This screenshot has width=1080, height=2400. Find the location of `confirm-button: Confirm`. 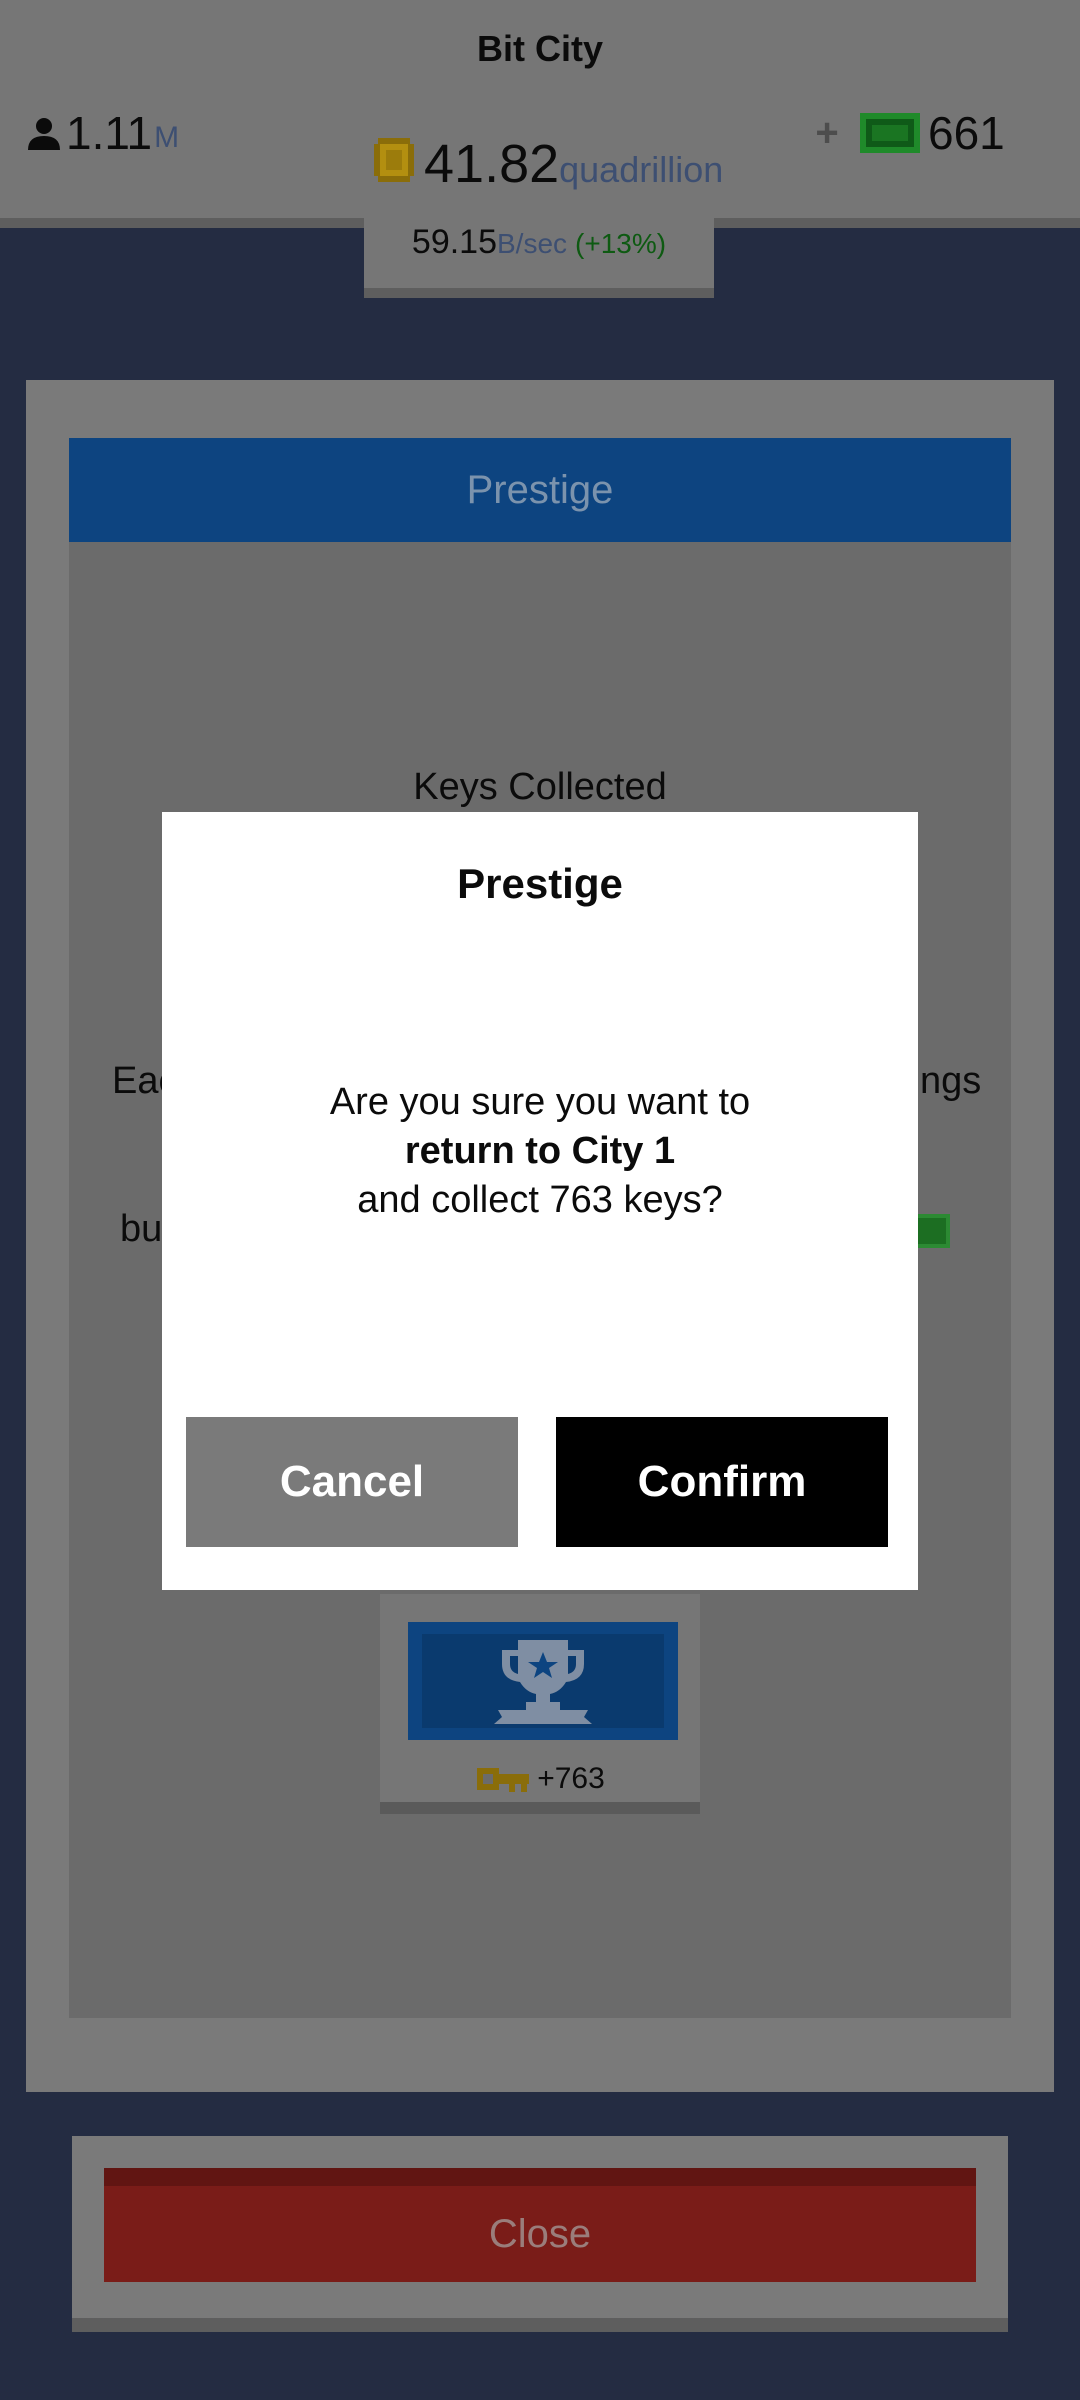

confirm-button: Confirm is located at coordinates (722, 1482).